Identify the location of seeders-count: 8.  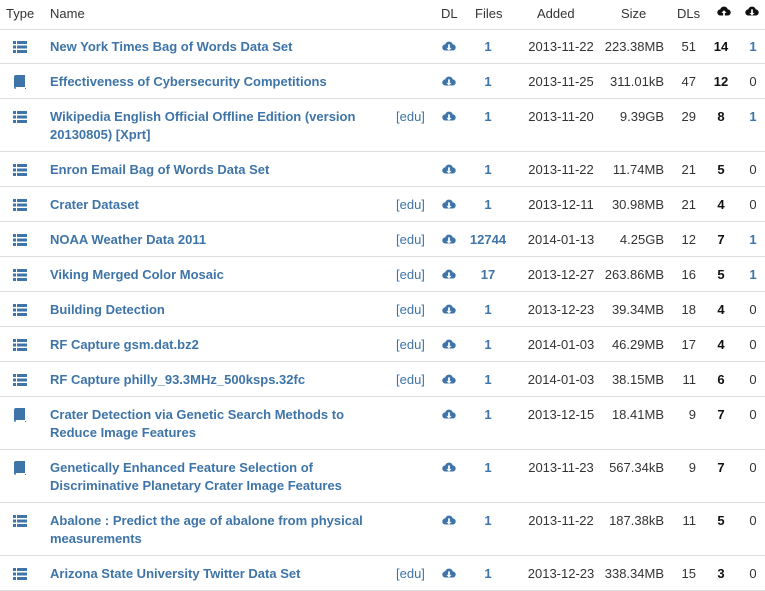
(721, 116).